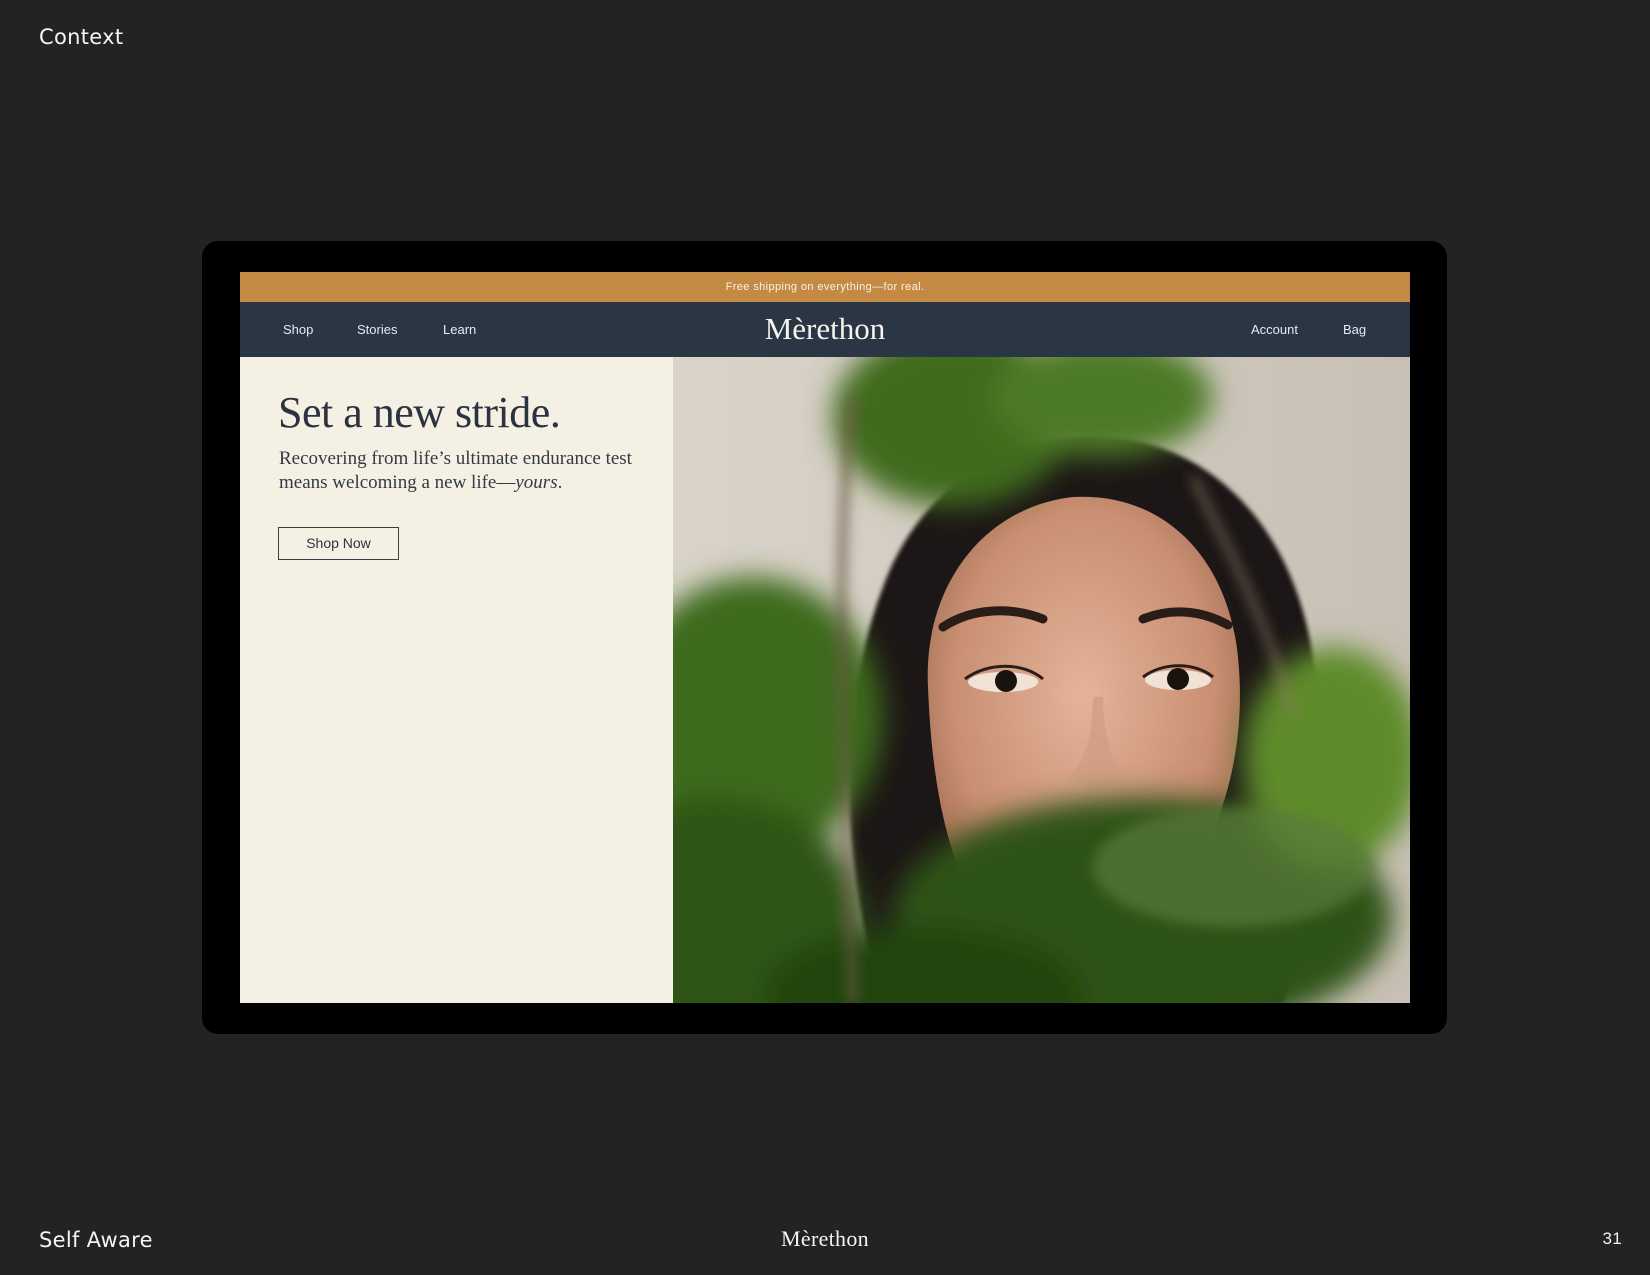 The height and width of the screenshot is (1275, 1650). What do you see at coordinates (338, 543) in the screenshot?
I see `shop-now-button: Shop Now` at bounding box center [338, 543].